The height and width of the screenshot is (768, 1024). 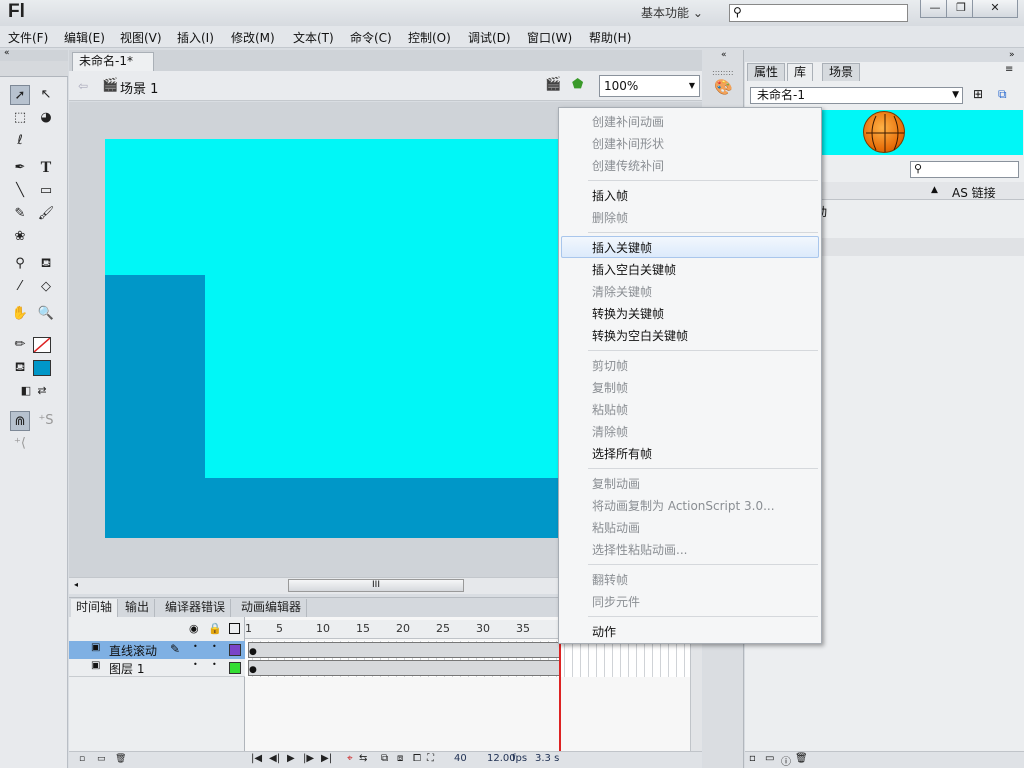 What do you see at coordinates (101, 759) in the screenshot?
I see `new-folder-icon: ▭` at bounding box center [101, 759].